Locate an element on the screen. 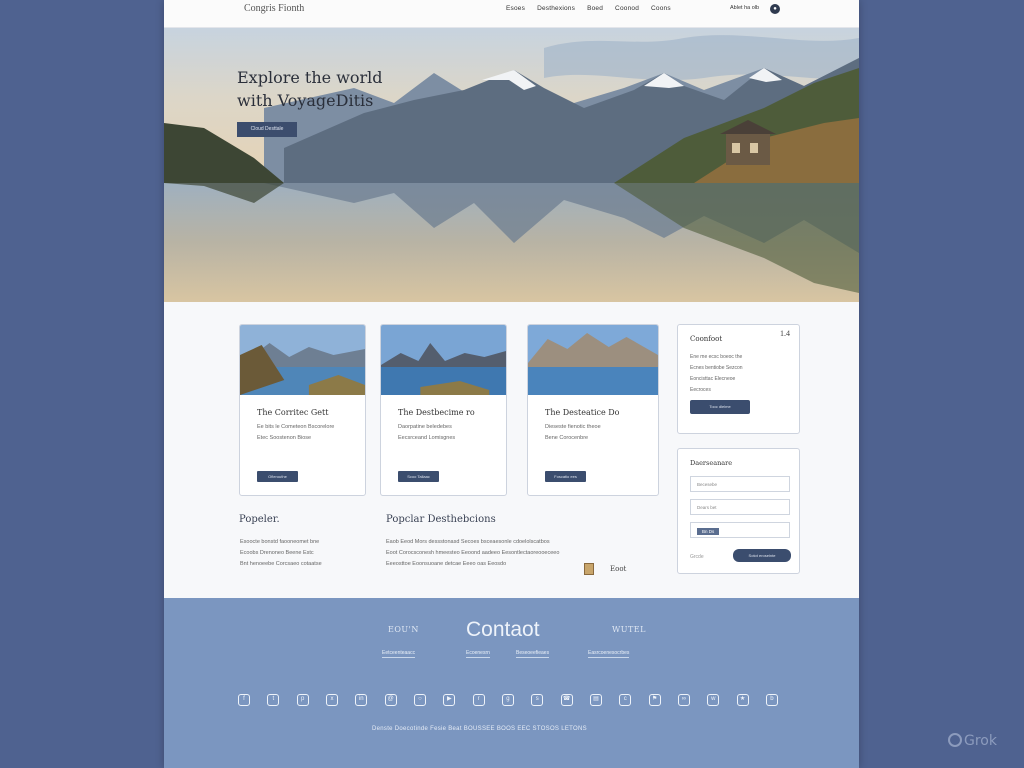  contact-panel-line: Ecnes bentiobe Sezcon is located at coordinates (716, 368).